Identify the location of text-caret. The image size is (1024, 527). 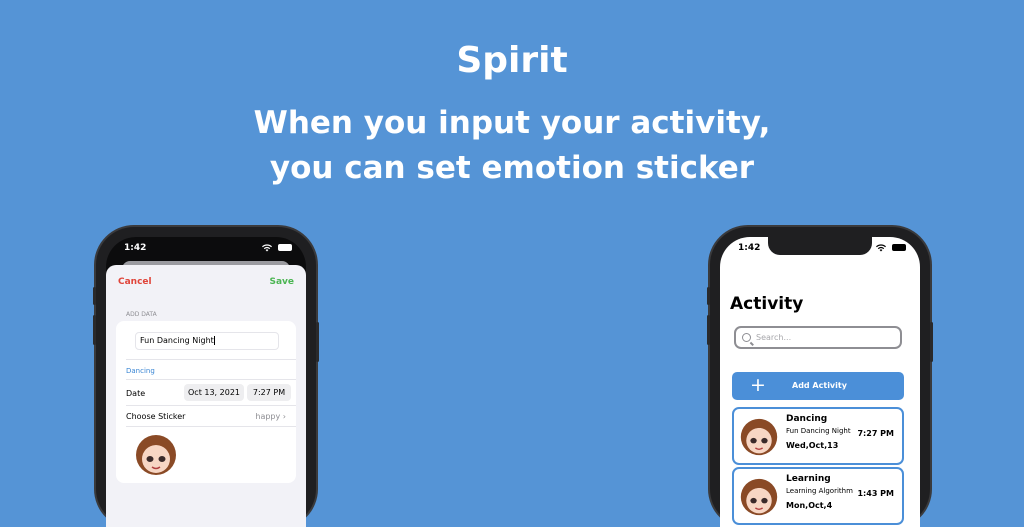
(214, 340).